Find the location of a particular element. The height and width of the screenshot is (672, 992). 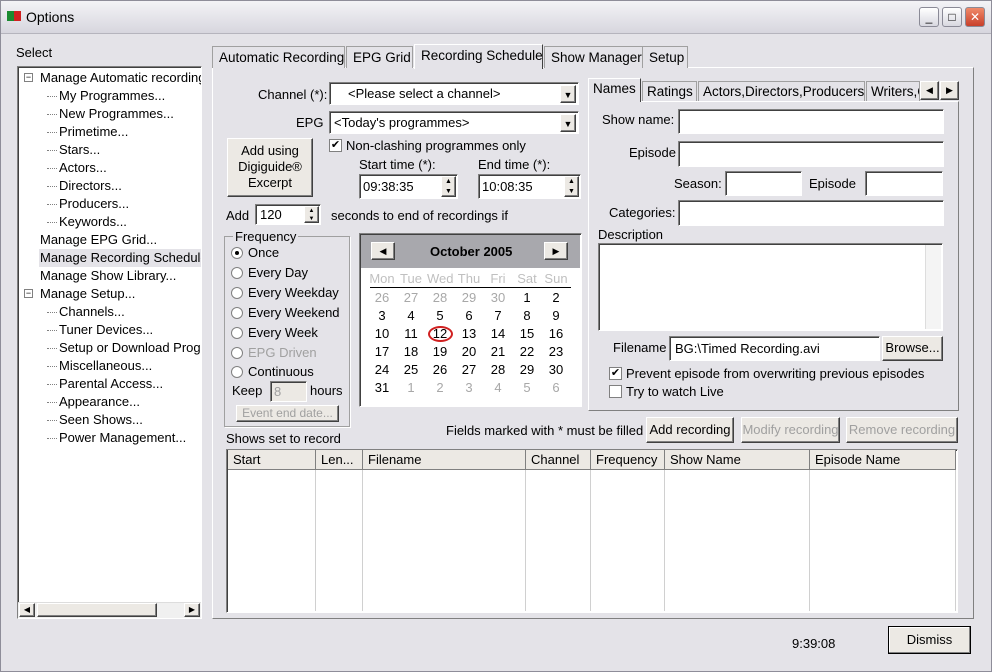

filename-input: BG:\Timed Recording.avi is located at coordinates (774, 348).